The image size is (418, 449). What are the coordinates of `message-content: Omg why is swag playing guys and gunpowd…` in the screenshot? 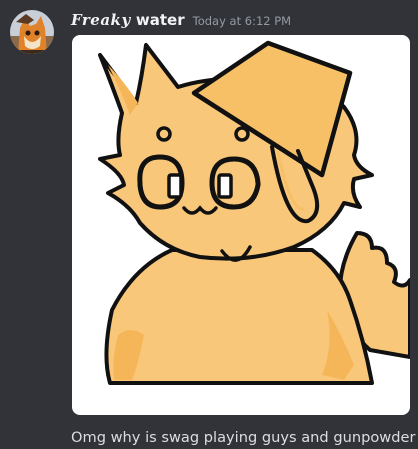 It's located at (243, 437).